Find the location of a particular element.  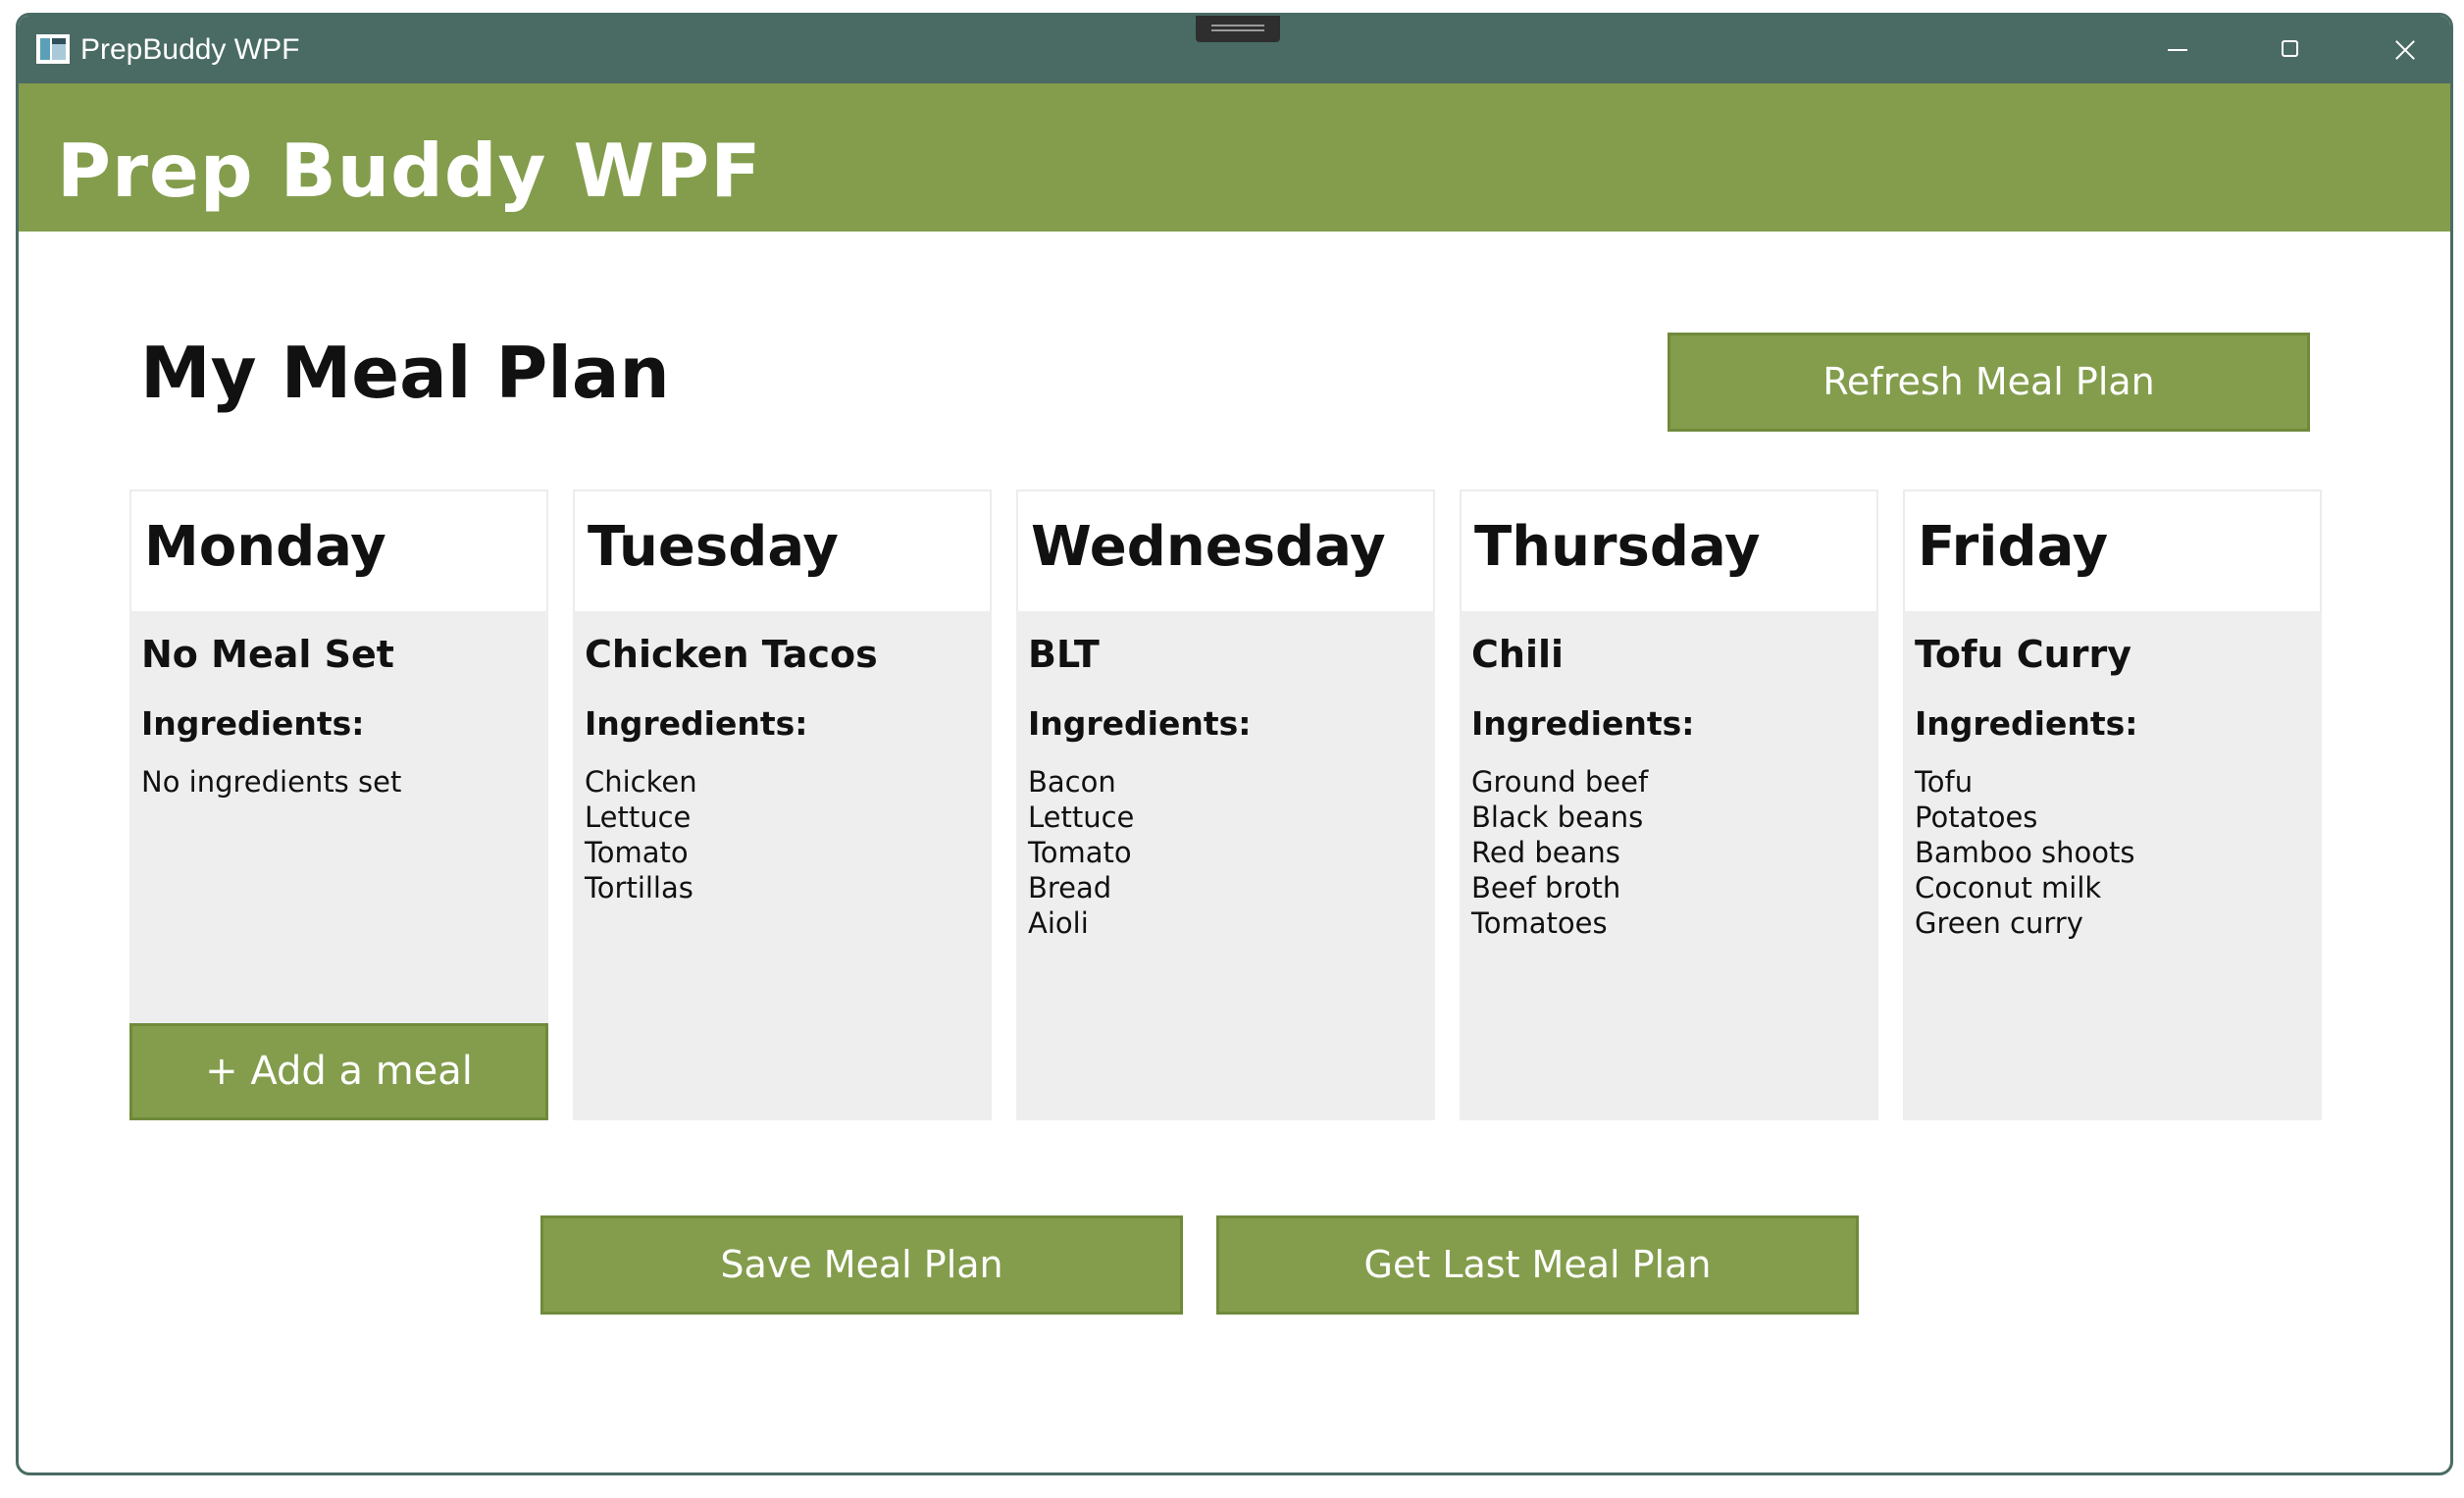

minimize-button is located at coordinates (2181, 49).